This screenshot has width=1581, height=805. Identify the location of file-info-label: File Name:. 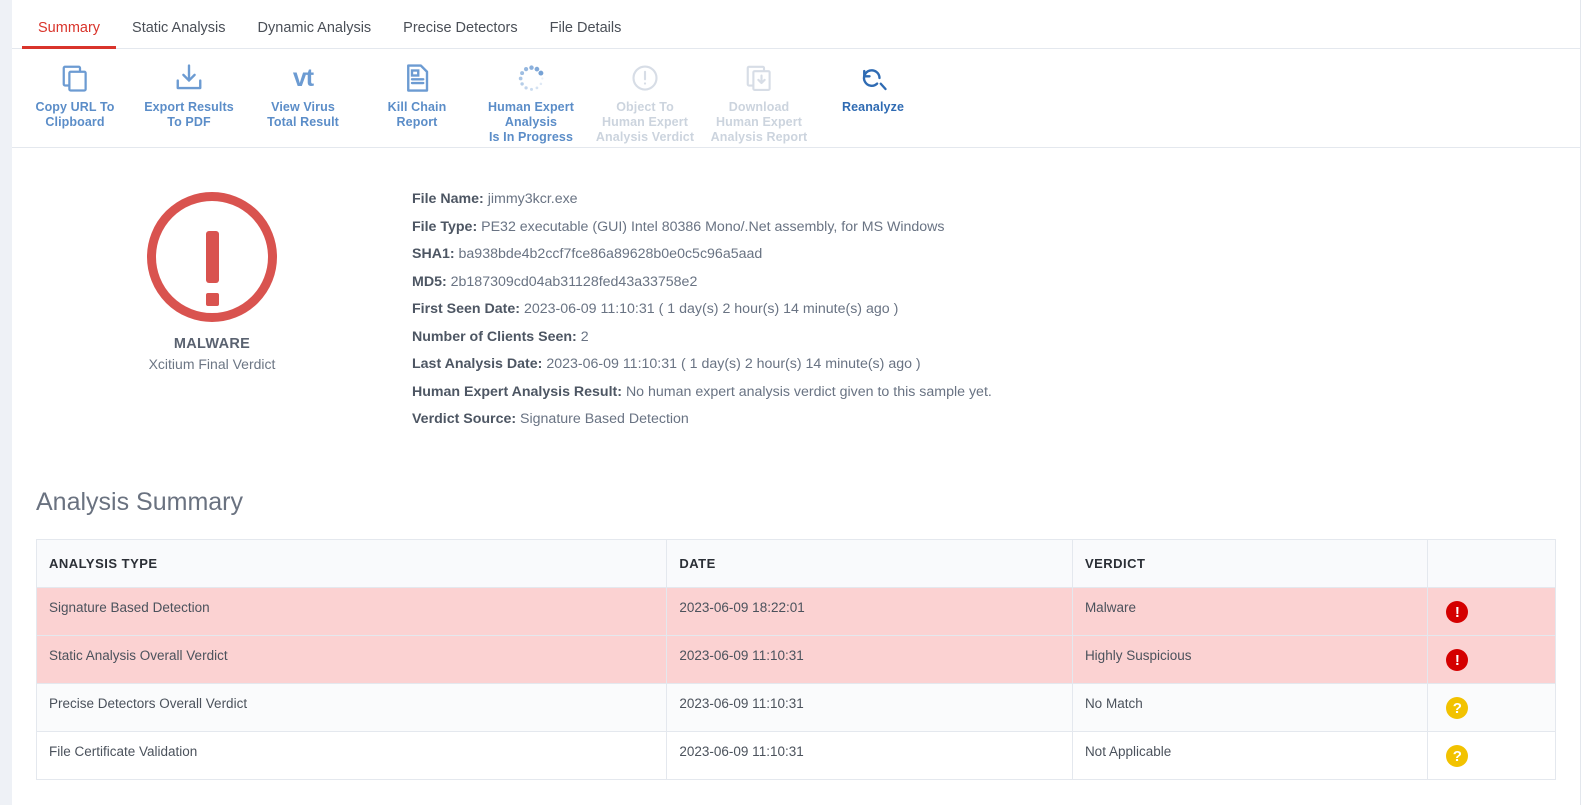
(448, 199).